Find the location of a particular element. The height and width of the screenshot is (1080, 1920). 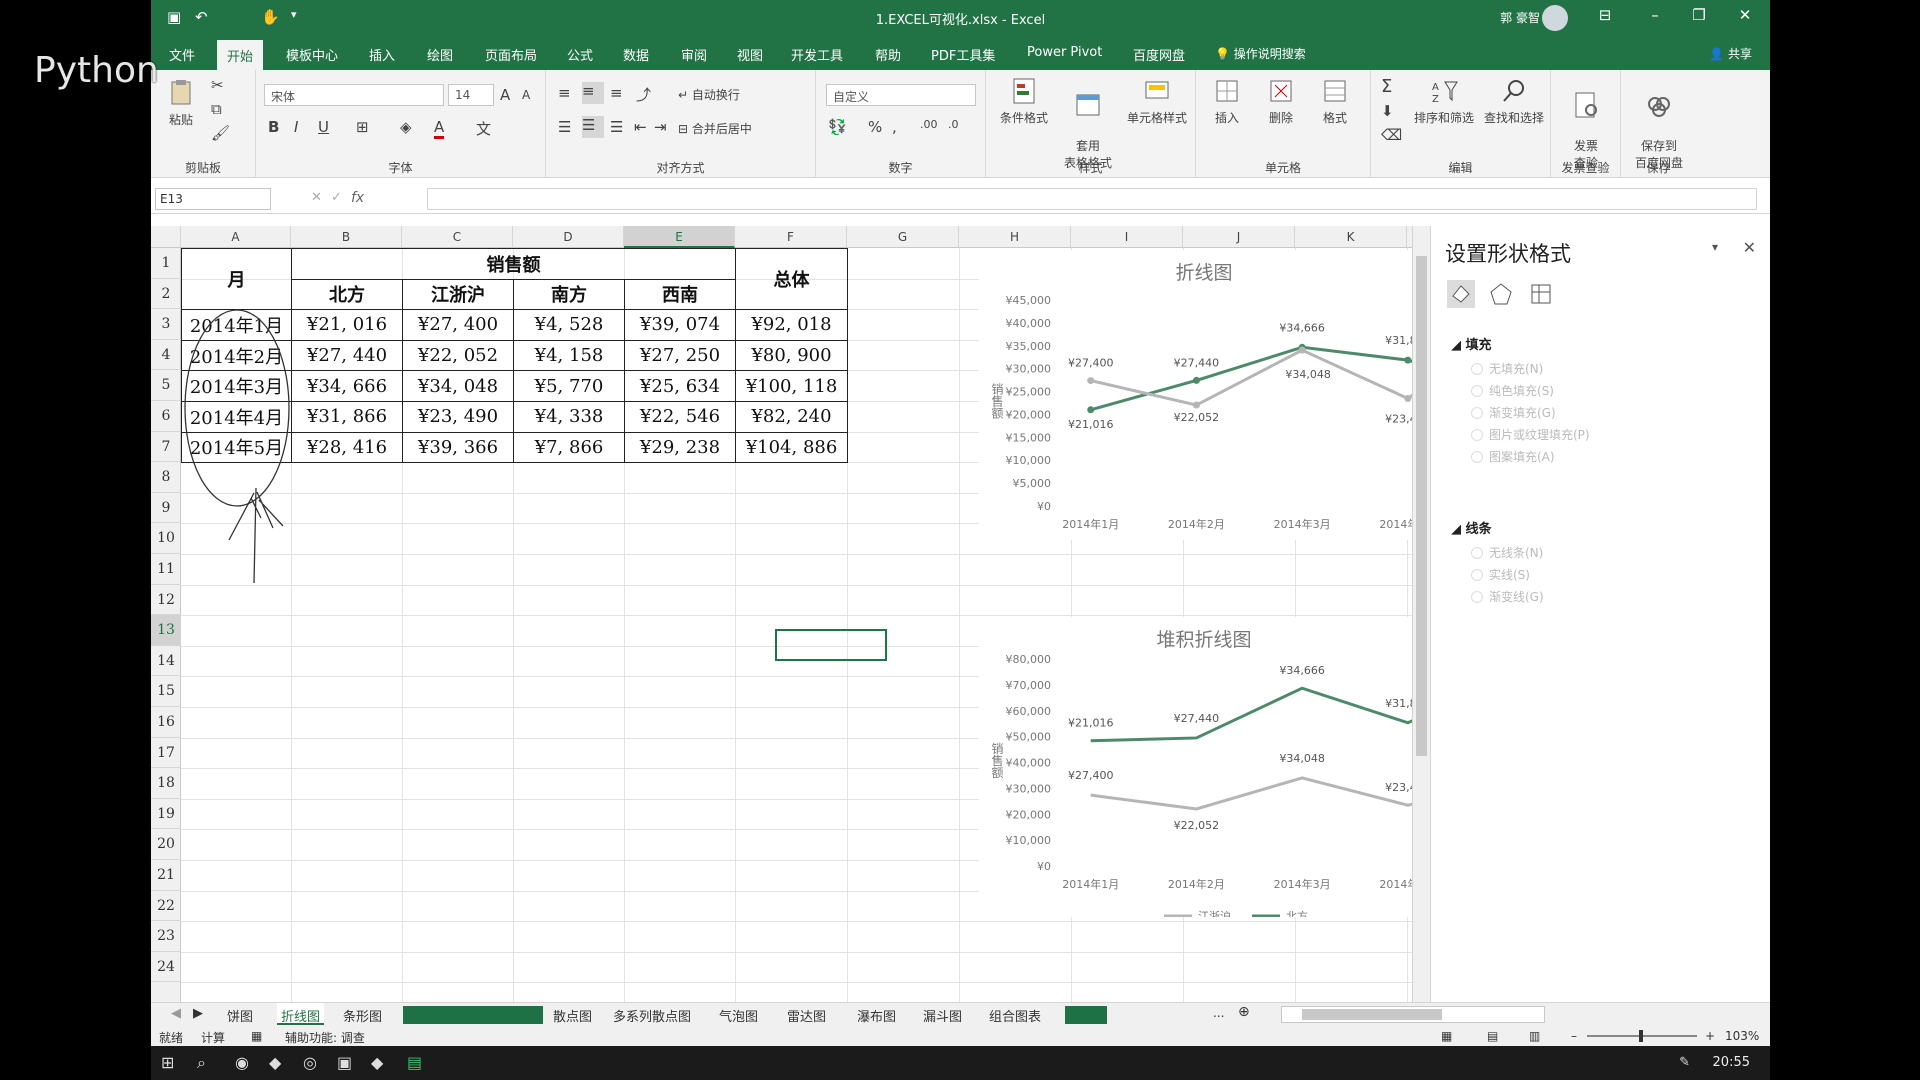

sheet-tab: 散点图 is located at coordinates (572, 1015).